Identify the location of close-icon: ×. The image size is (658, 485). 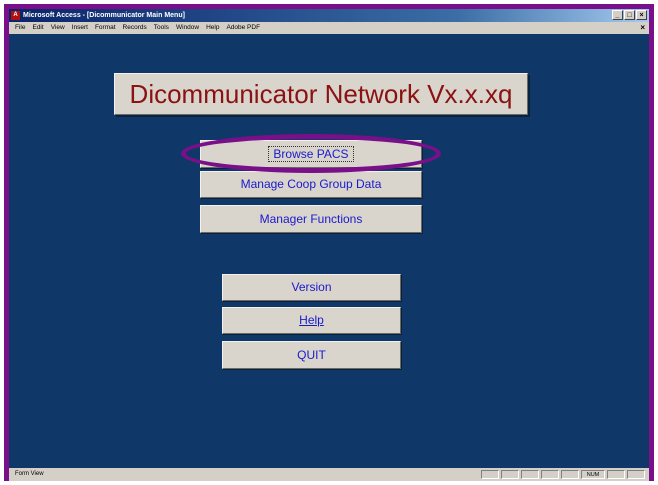
(641, 15).